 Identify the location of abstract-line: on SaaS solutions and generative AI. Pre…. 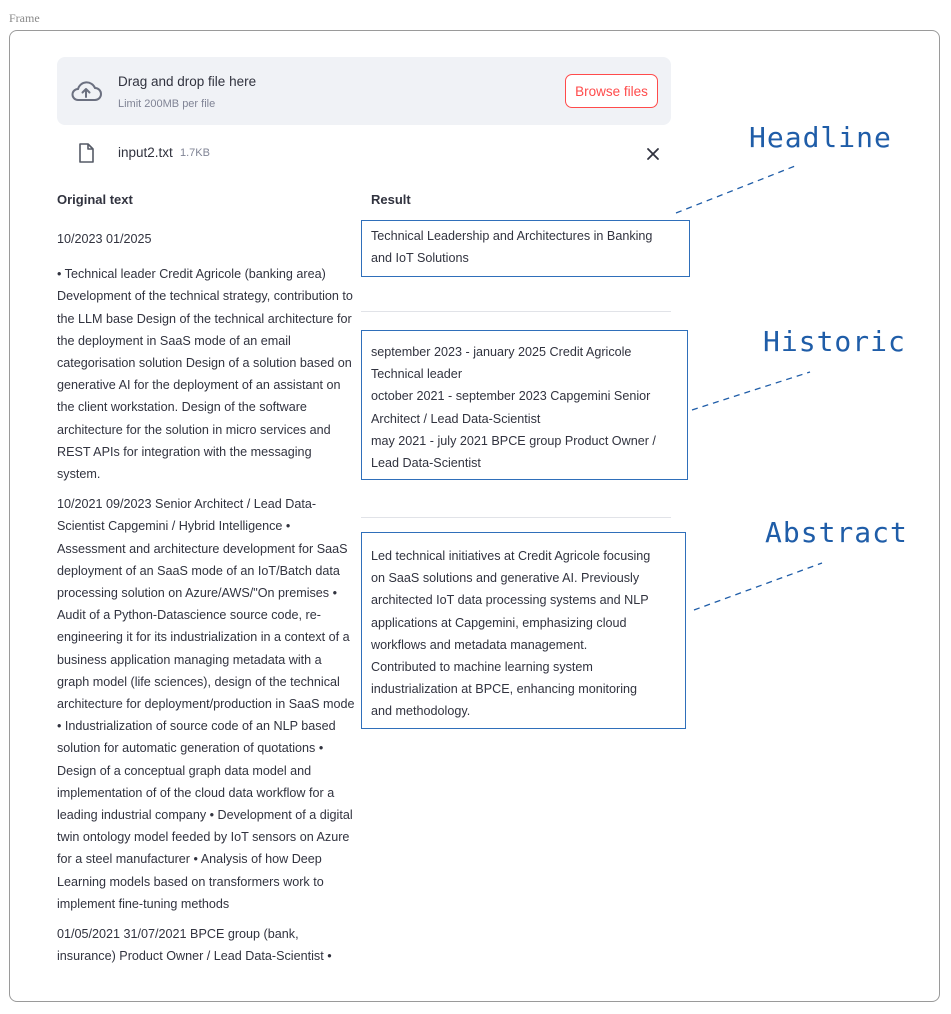
(505, 578).